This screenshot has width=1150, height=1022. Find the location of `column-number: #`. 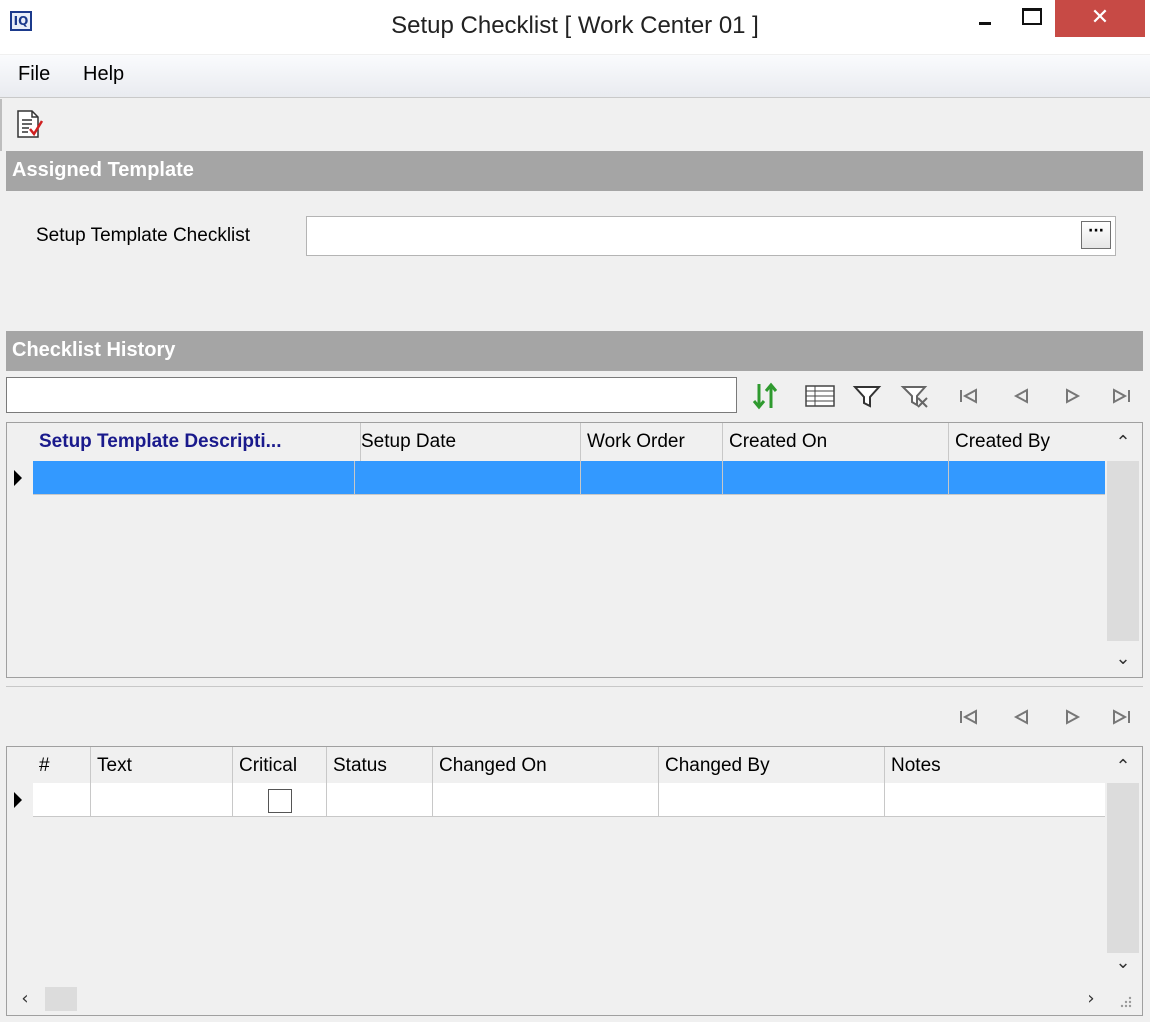

column-number: # is located at coordinates (62, 766).